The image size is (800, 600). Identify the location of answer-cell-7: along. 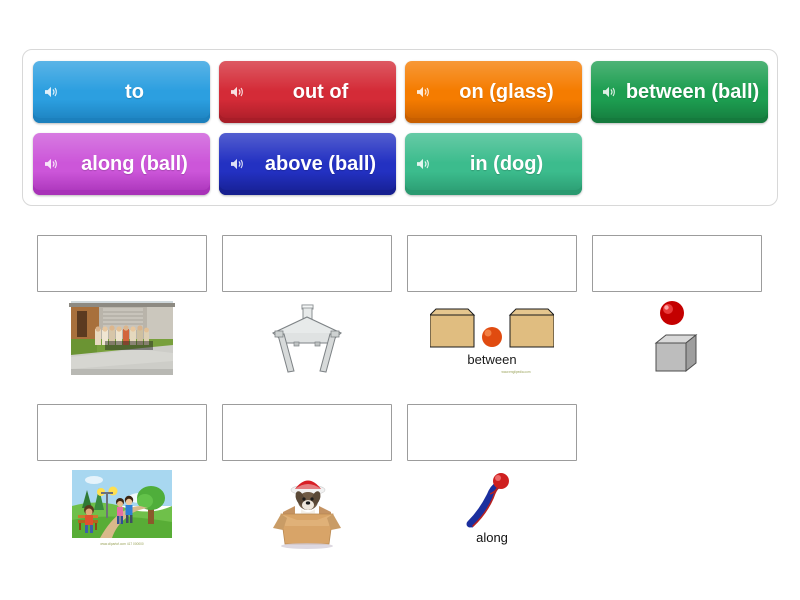
(492, 474).